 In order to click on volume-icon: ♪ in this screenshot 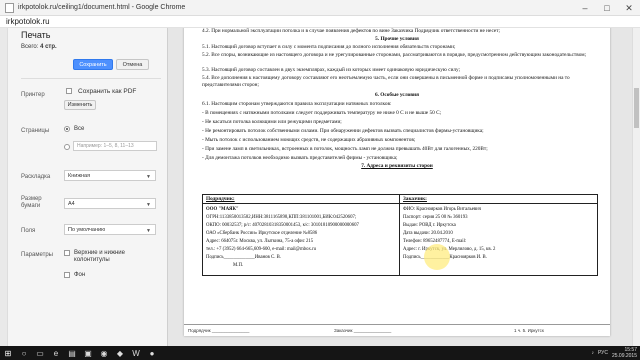, I will do `click(592, 353)`.